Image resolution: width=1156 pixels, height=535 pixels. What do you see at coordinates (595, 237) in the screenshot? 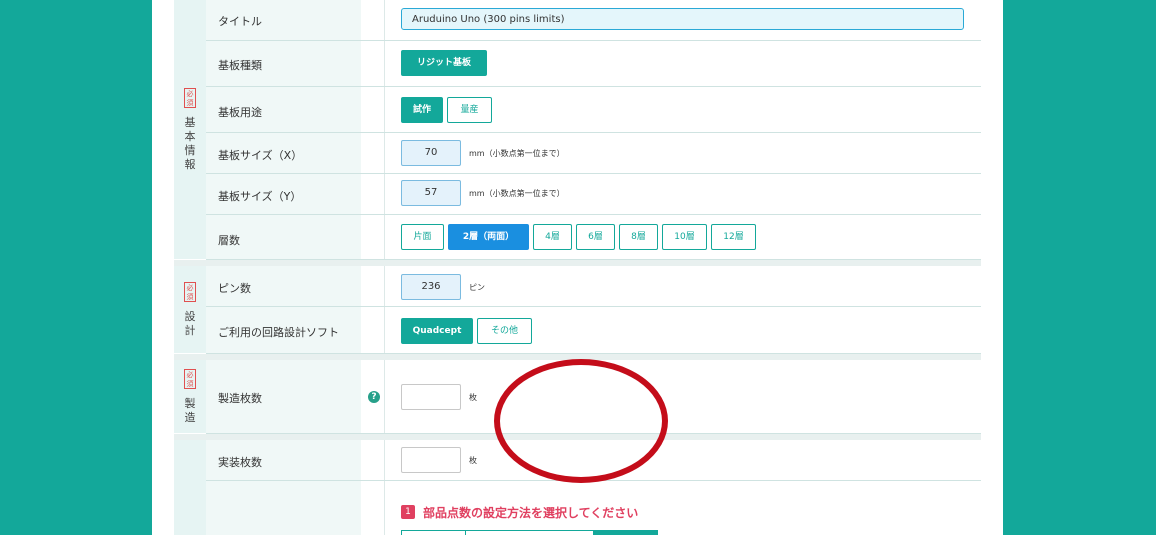
I see `layer-option-6: 6層` at bounding box center [595, 237].